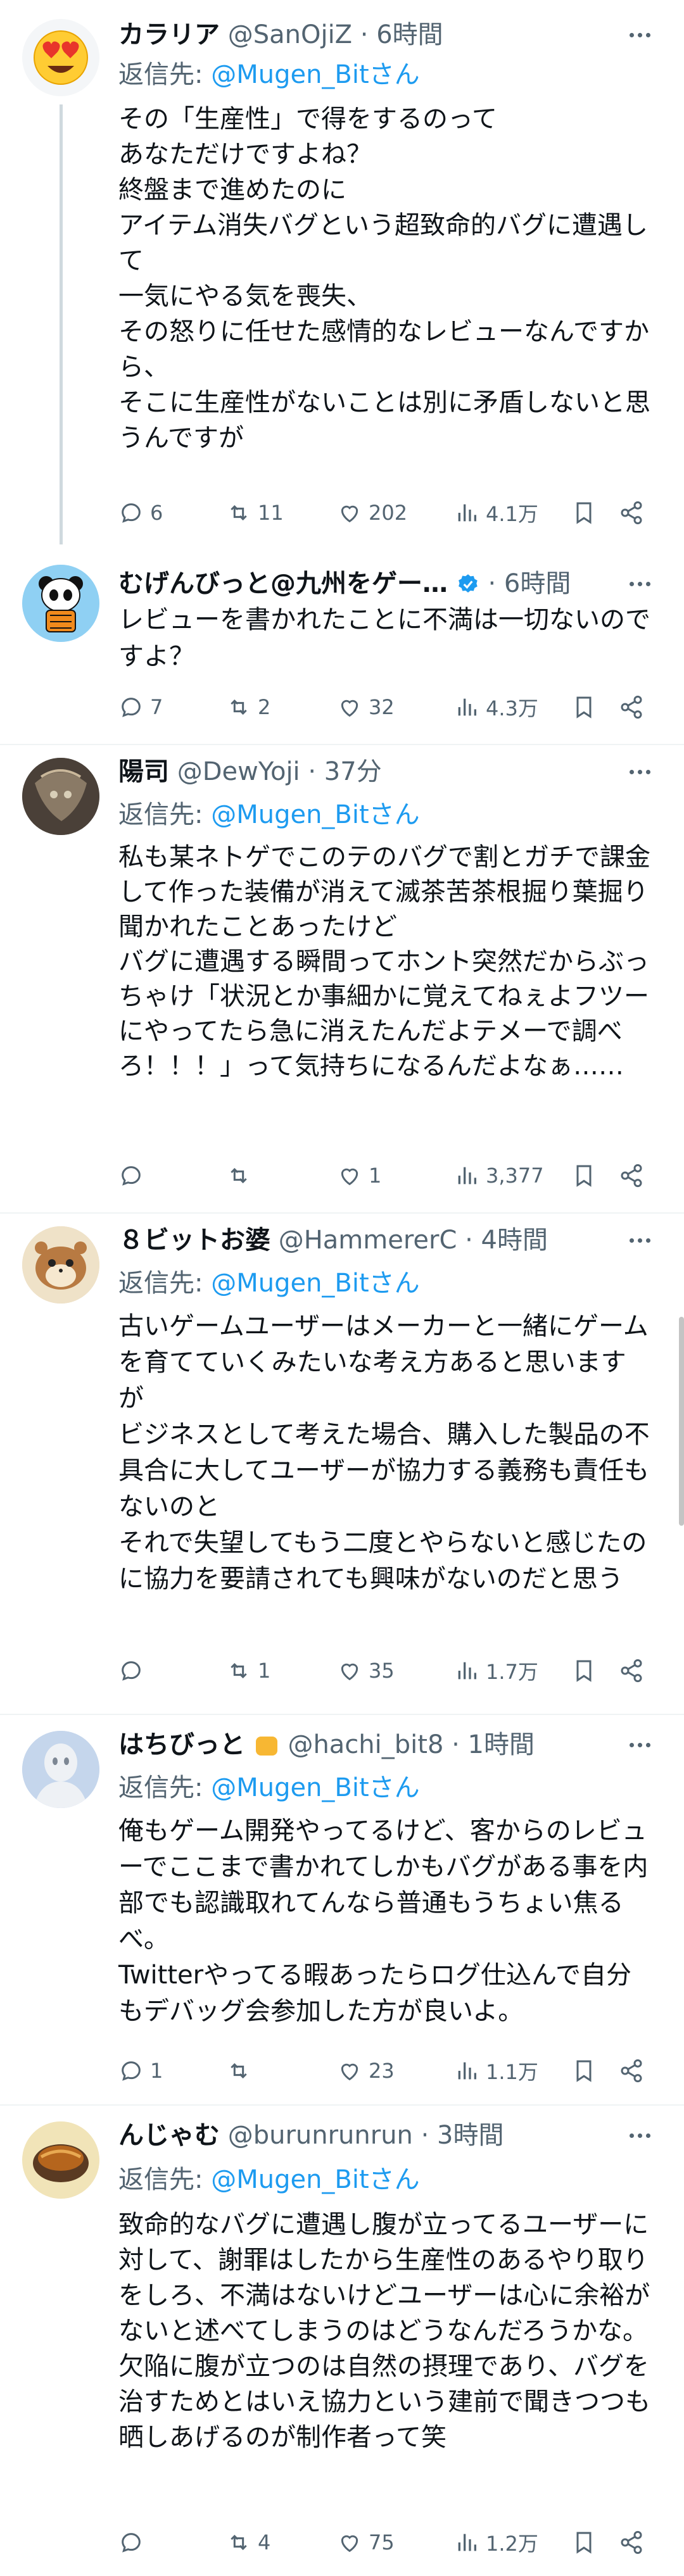 This screenshot has height=2576, width=684. I want to click on like-button: 23, so click(366, 2071).